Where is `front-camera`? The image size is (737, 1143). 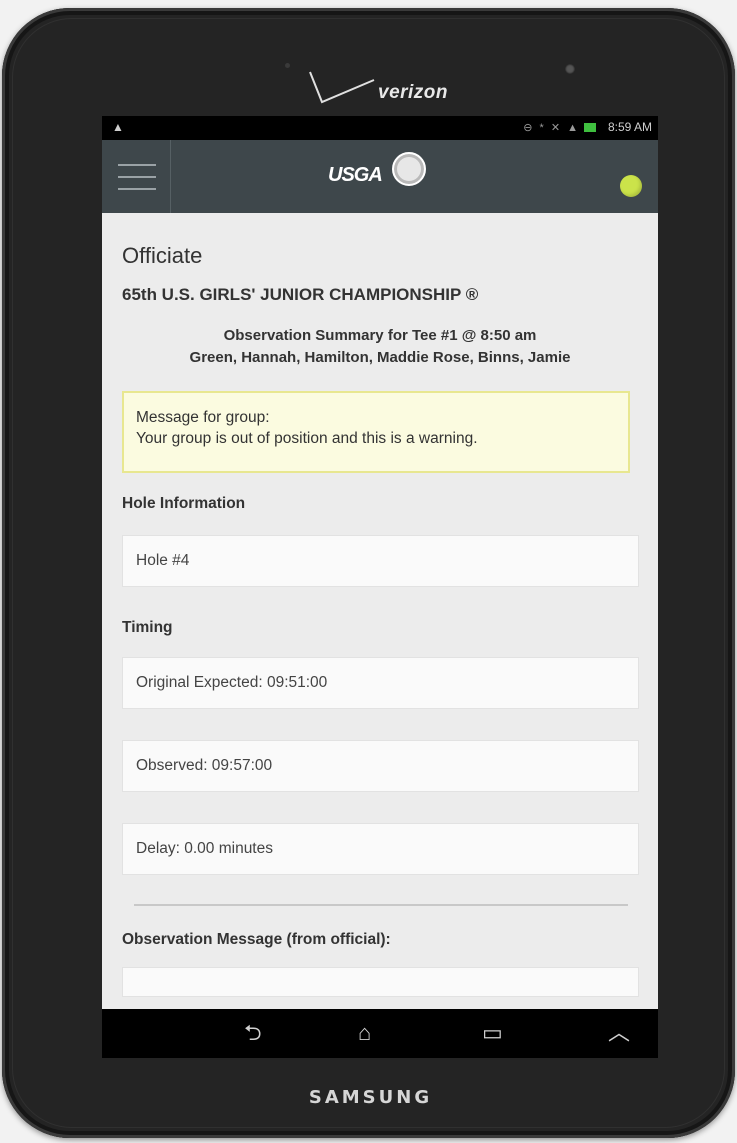 front-camera is located at coordinates (570, 69).